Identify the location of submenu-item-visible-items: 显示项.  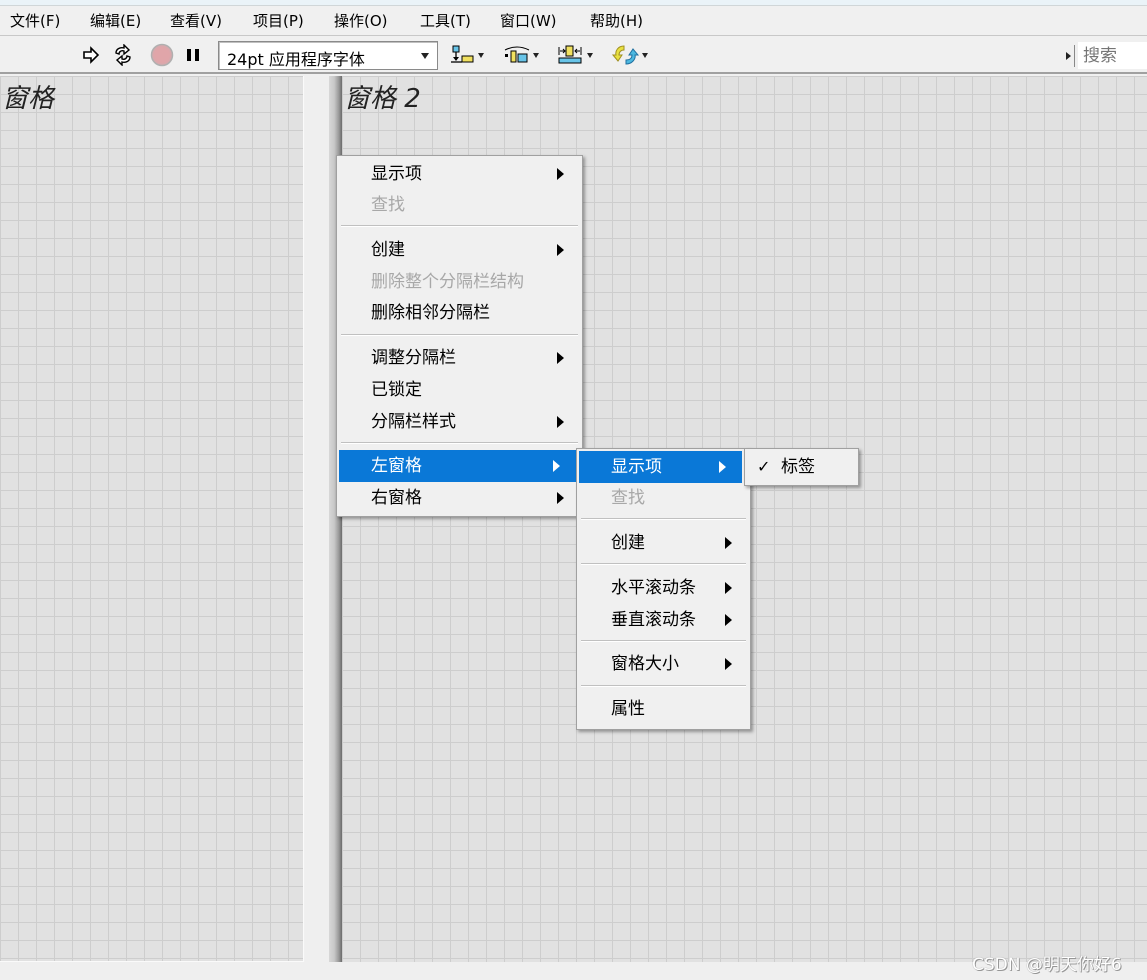
(660, 467).